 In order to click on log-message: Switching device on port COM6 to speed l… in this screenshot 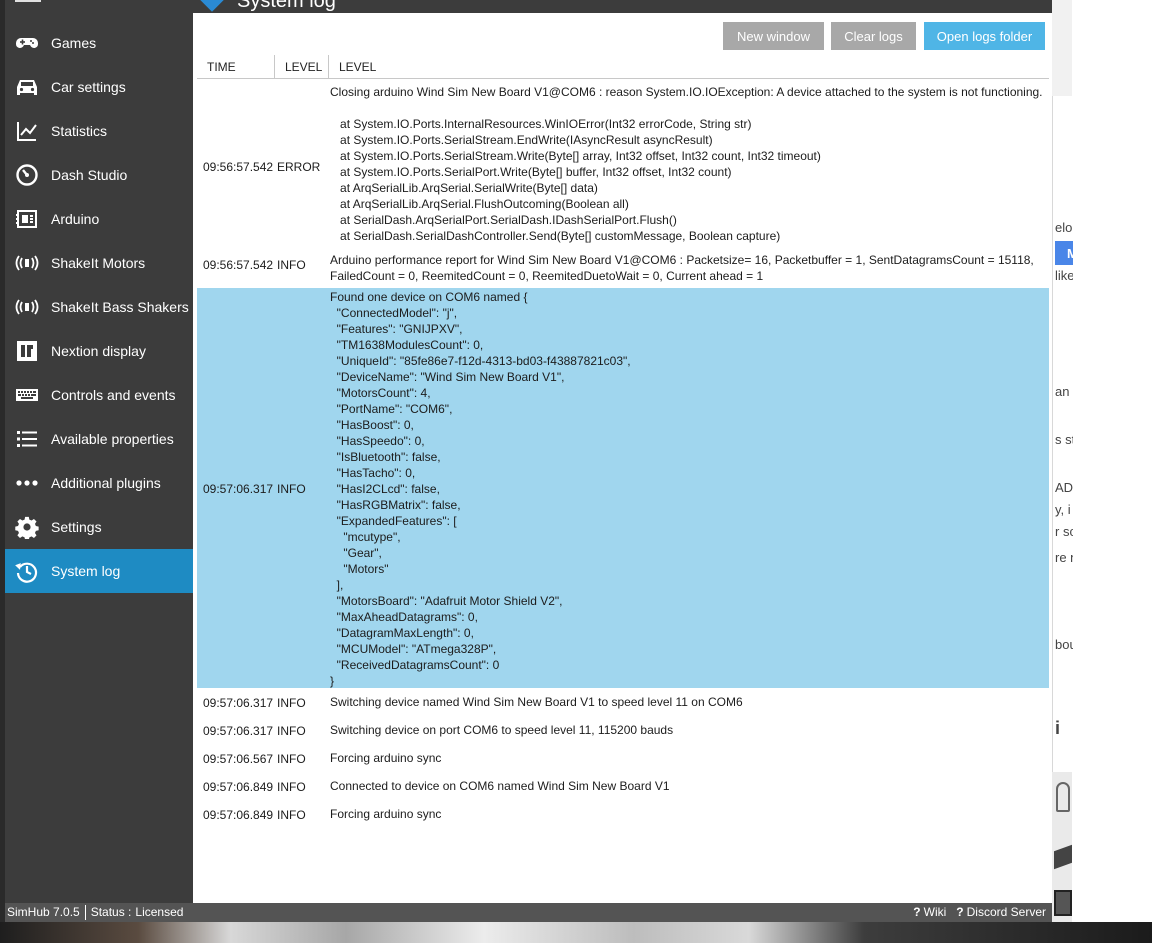, I will do `click(502, 730)`.